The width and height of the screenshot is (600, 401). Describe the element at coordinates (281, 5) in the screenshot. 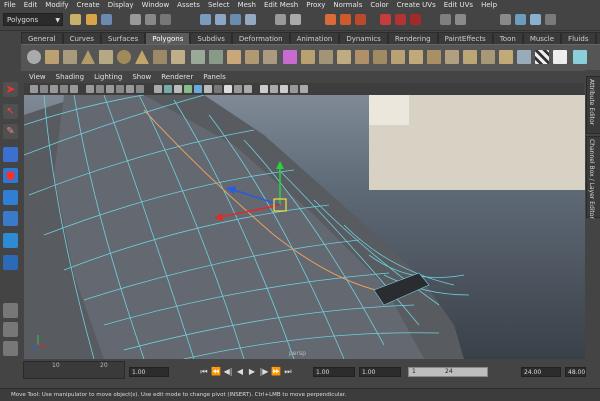

I see `menu-item-edit-mesh: Edit Mesh` at that location.